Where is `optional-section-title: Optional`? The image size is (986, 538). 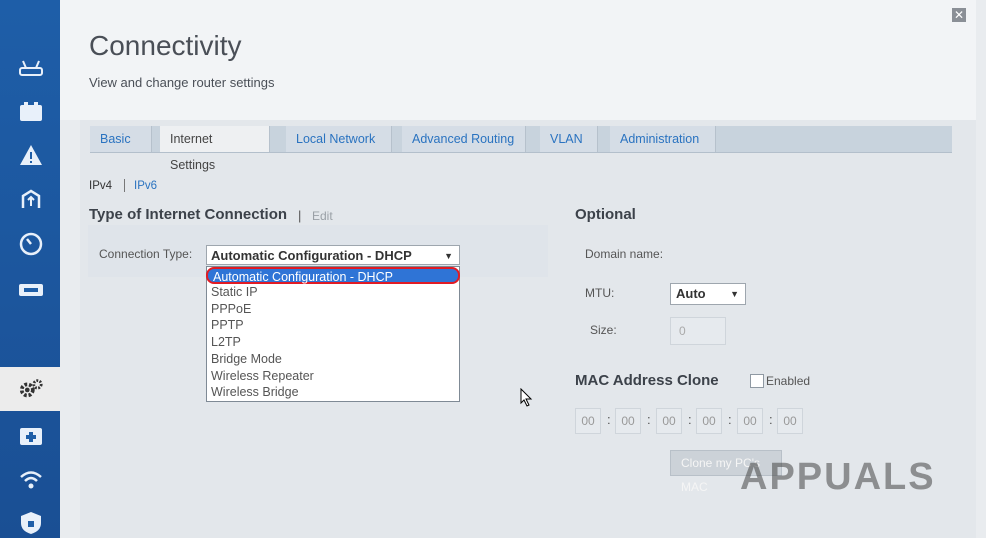 optional-section-title: Optional is located at coordinates (605, 214).